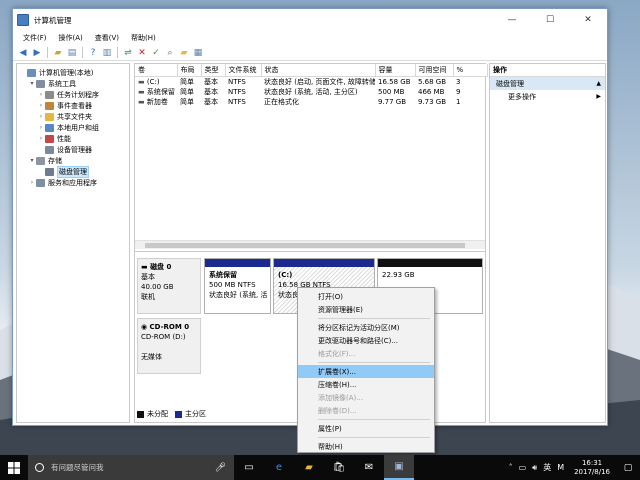 This screenshot has width=640, height=480. I want to click on delete-icon: ✕, so click(142, 53).